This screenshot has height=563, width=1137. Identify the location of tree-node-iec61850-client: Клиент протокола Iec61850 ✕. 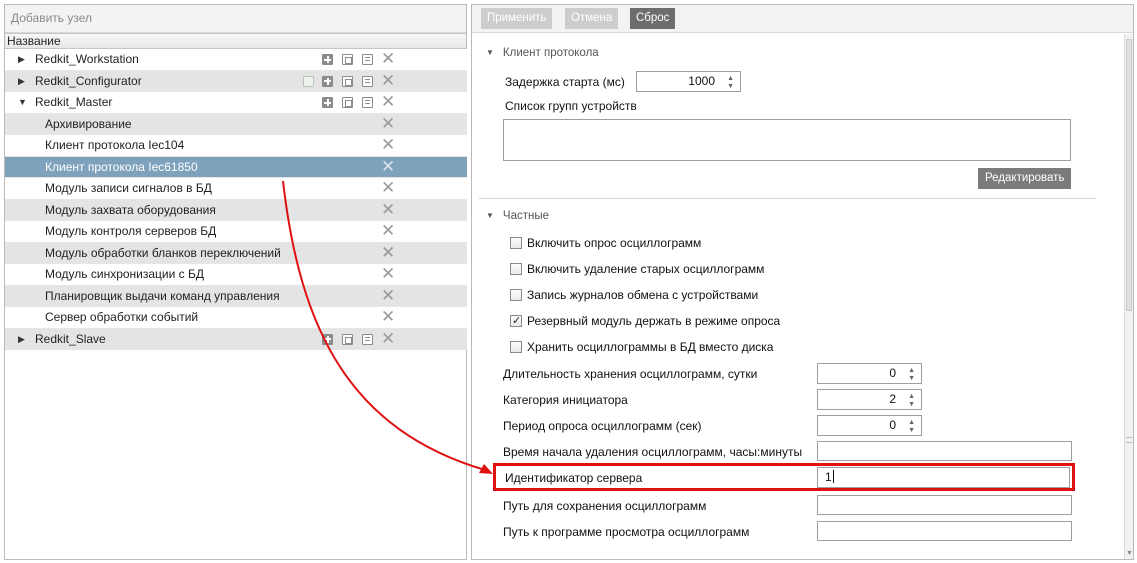
(236, 167).